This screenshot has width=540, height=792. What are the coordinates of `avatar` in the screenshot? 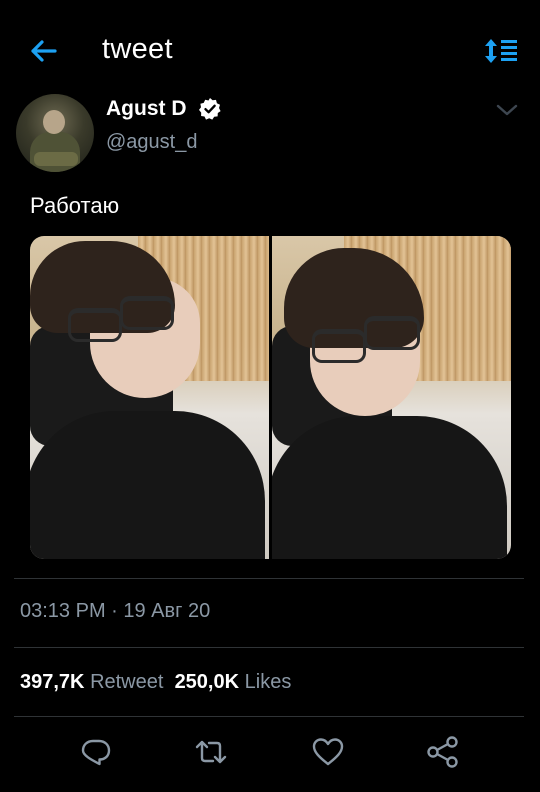 It's located at (55, 133).